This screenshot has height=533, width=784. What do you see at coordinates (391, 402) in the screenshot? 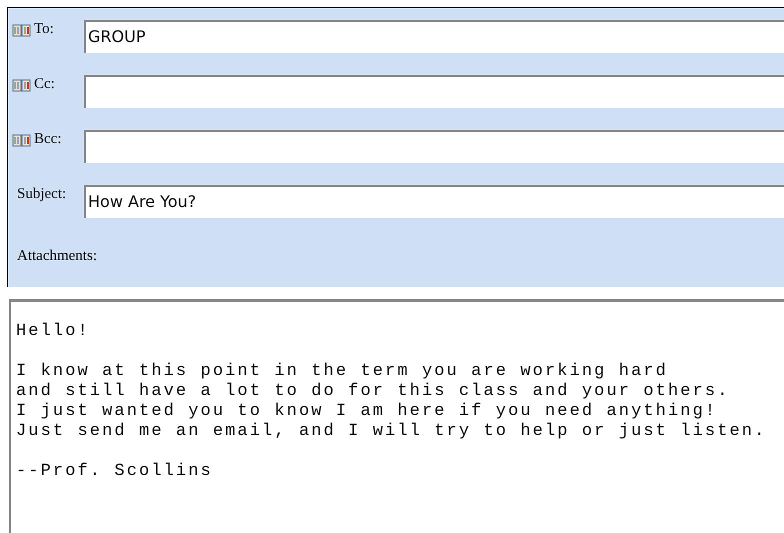
I see `body-text: I know at this point in the term you are working hard and still have a lot to do for this class and your others. I just wanted you to know I am here if you need anything! Just send me an email, and I will try to help or just listen.` at bounding box center [391, 402].